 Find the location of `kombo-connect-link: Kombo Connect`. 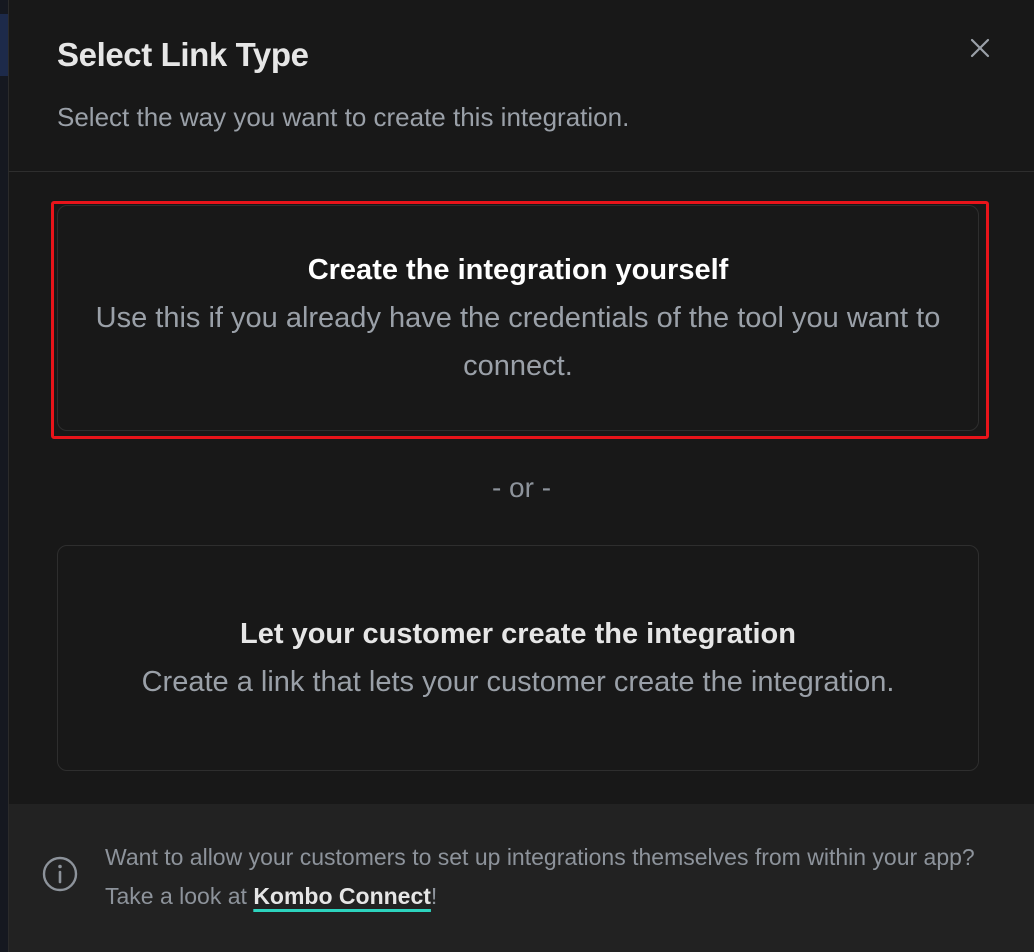

kombo-connect-link: Kombo Connect is located at coordinates (342, 896).